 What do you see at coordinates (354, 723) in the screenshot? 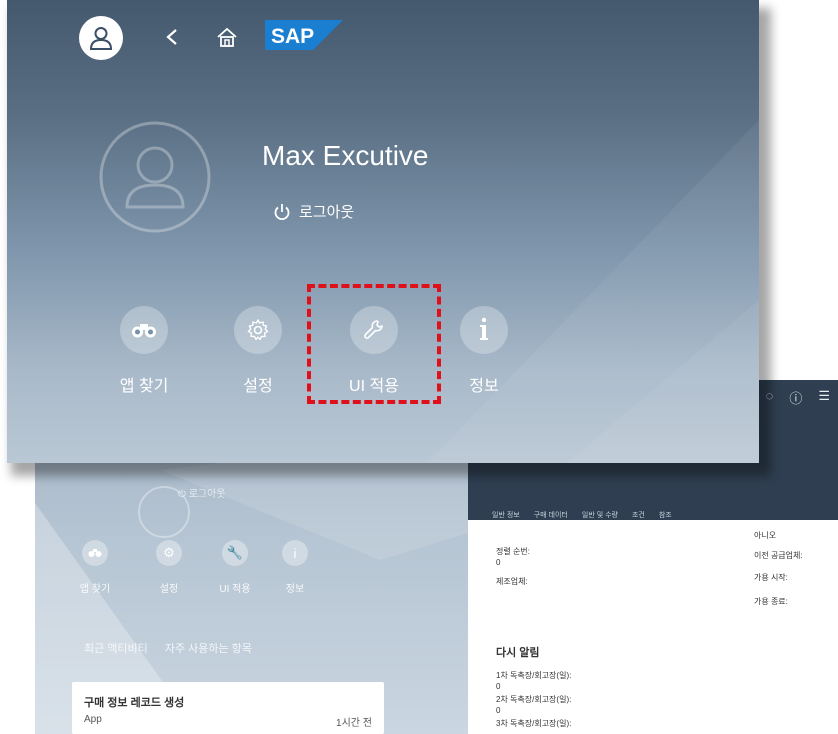
I see `card-time: 1시간 전` at bounding box center [354, 723].